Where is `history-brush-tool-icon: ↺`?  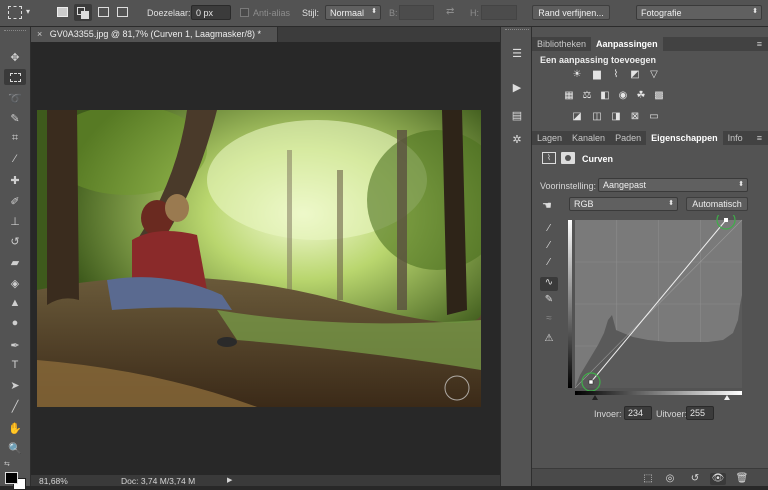
history-brush-tool-icon: ↺ is located at coordinates (15, 241).